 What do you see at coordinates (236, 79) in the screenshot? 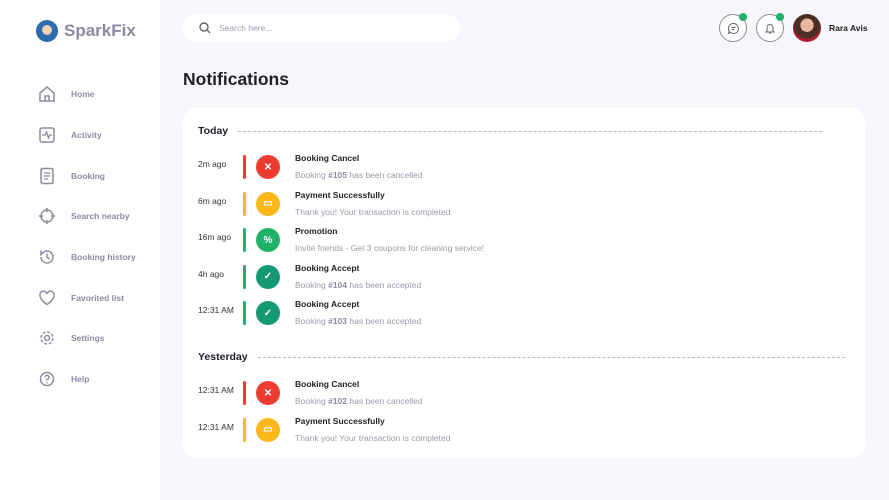
I see `page-title: Notifications` at bounding box center [236, 79].